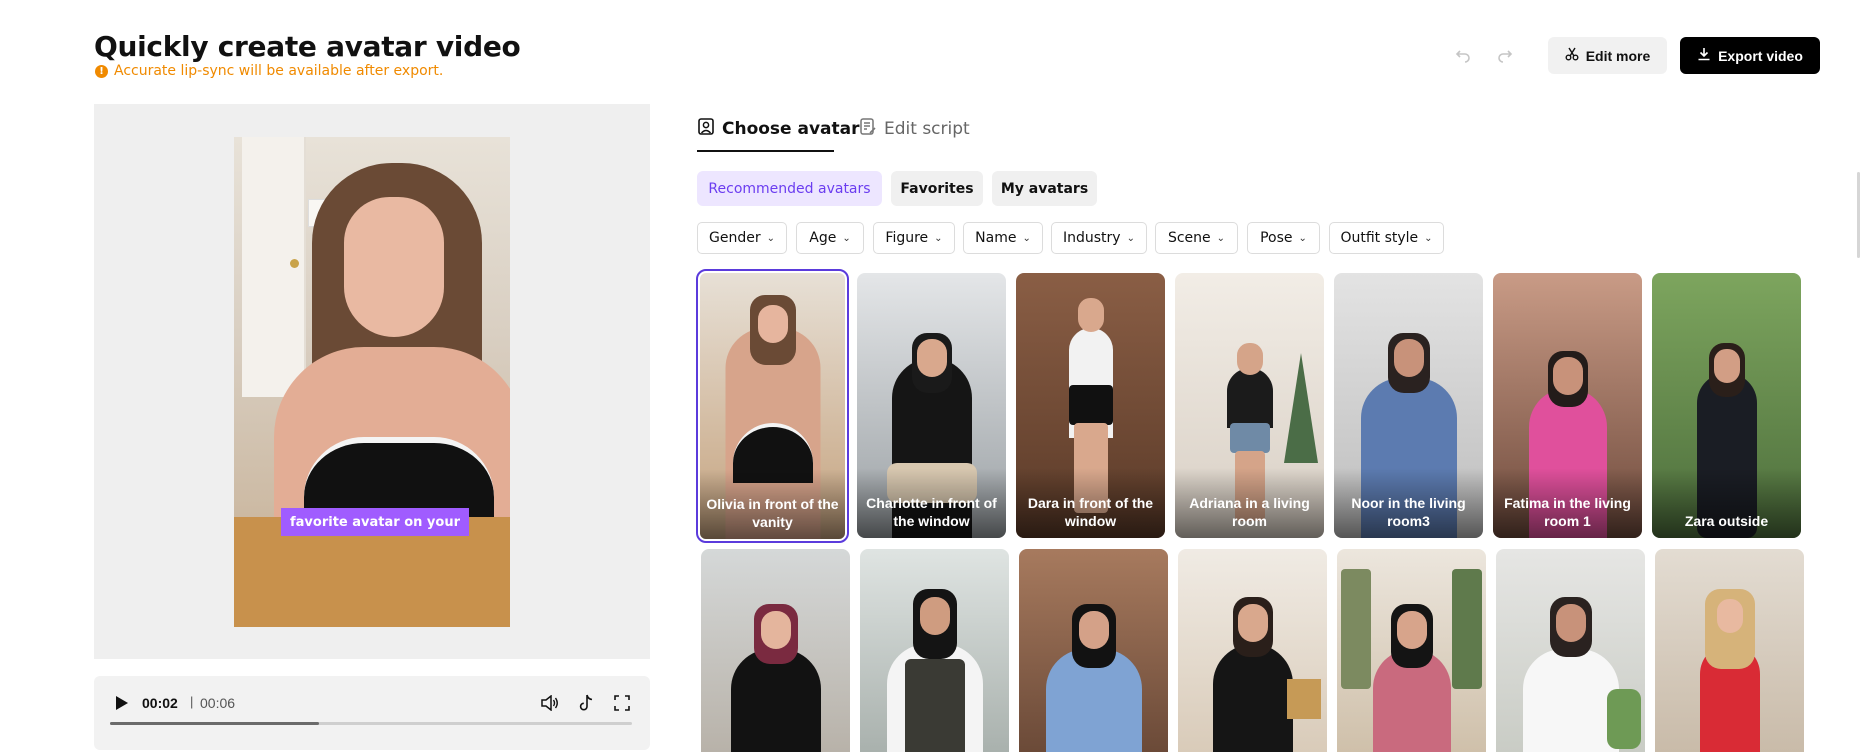 The height and width of the screenshot is (752, 1865). What do you see at coordinates (394, 267) in the screenshot?
I see `avatar-face` at bounding box center [394, 267].